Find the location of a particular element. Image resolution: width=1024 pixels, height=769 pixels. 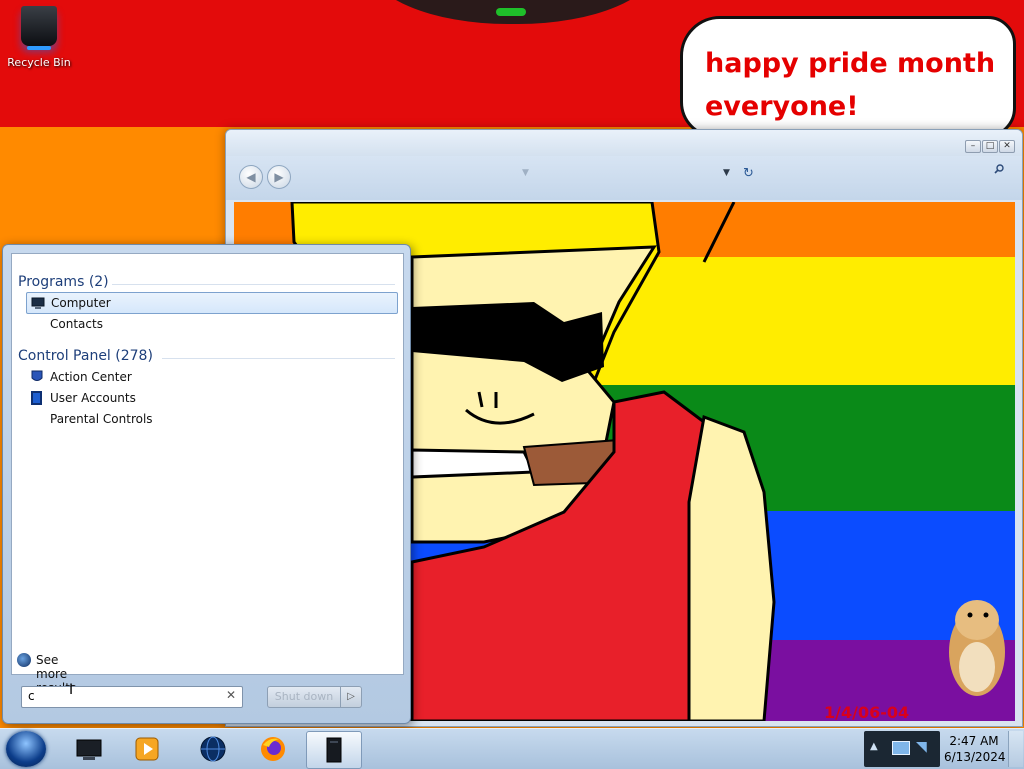

taskbar-firefox-app is located at coordinates (273, 749).